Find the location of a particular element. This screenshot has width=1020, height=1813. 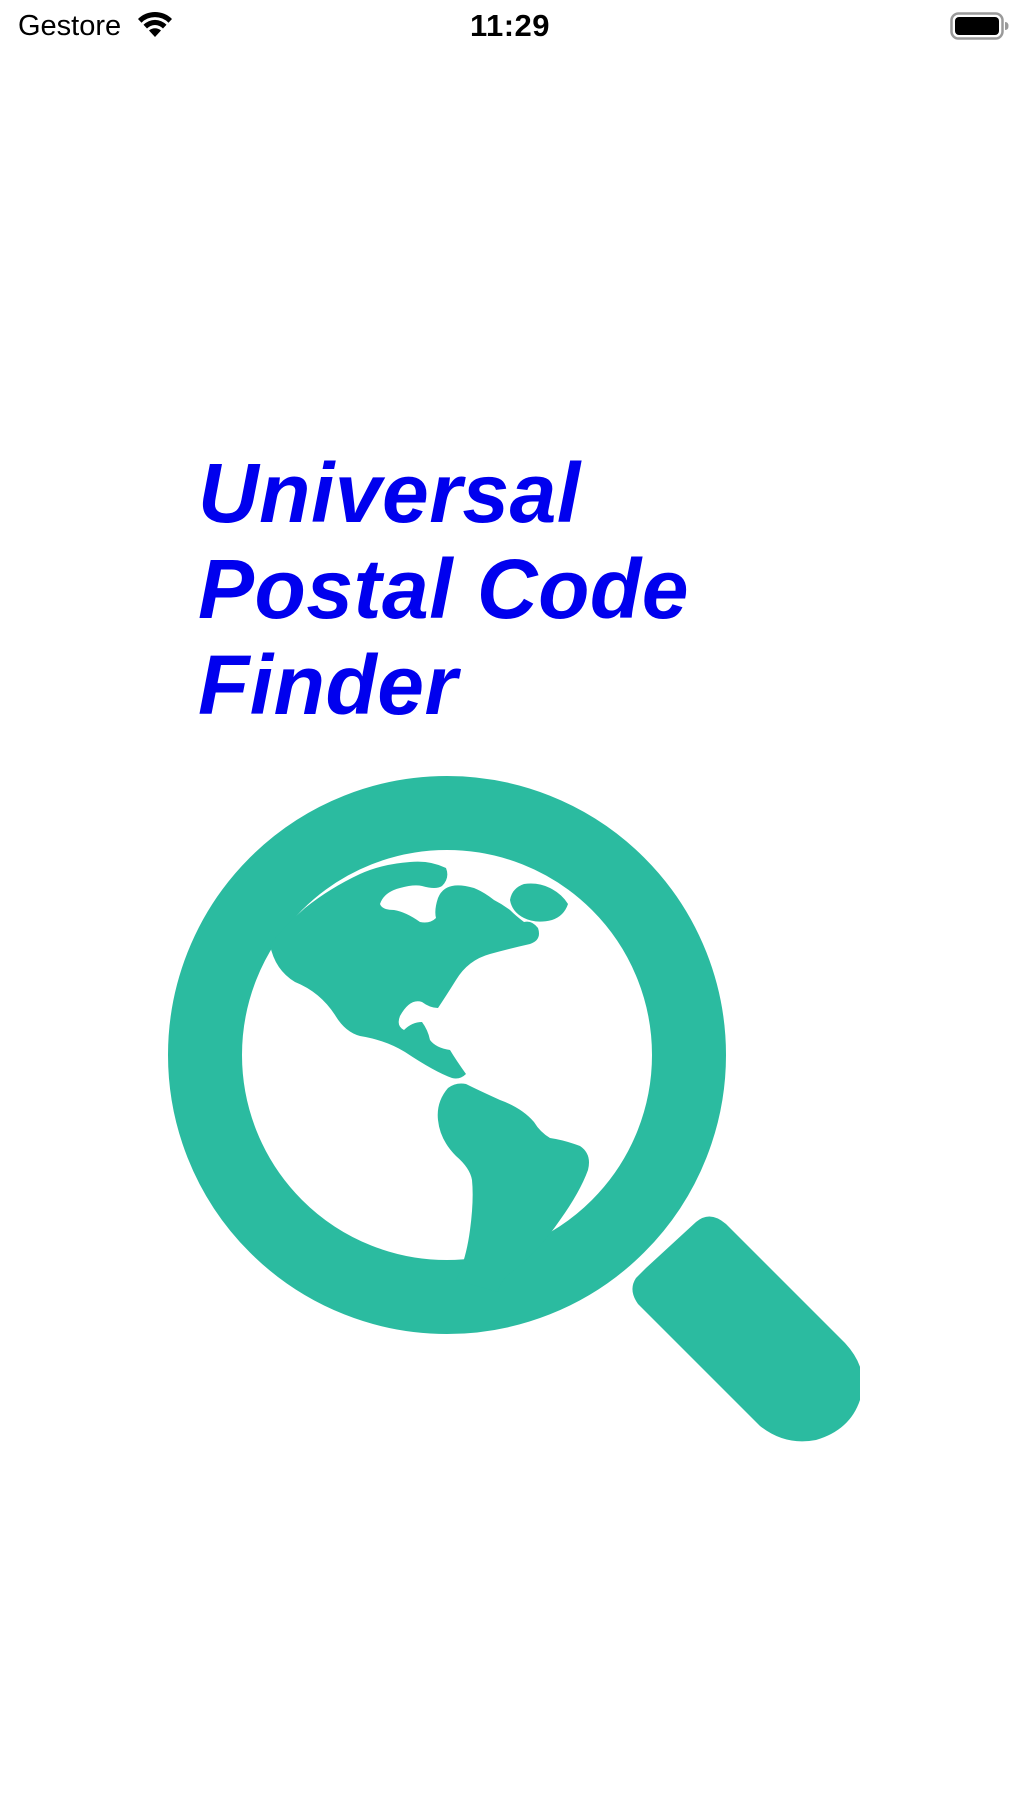

title-line-1: Universal is located at coordinates (389, 493).